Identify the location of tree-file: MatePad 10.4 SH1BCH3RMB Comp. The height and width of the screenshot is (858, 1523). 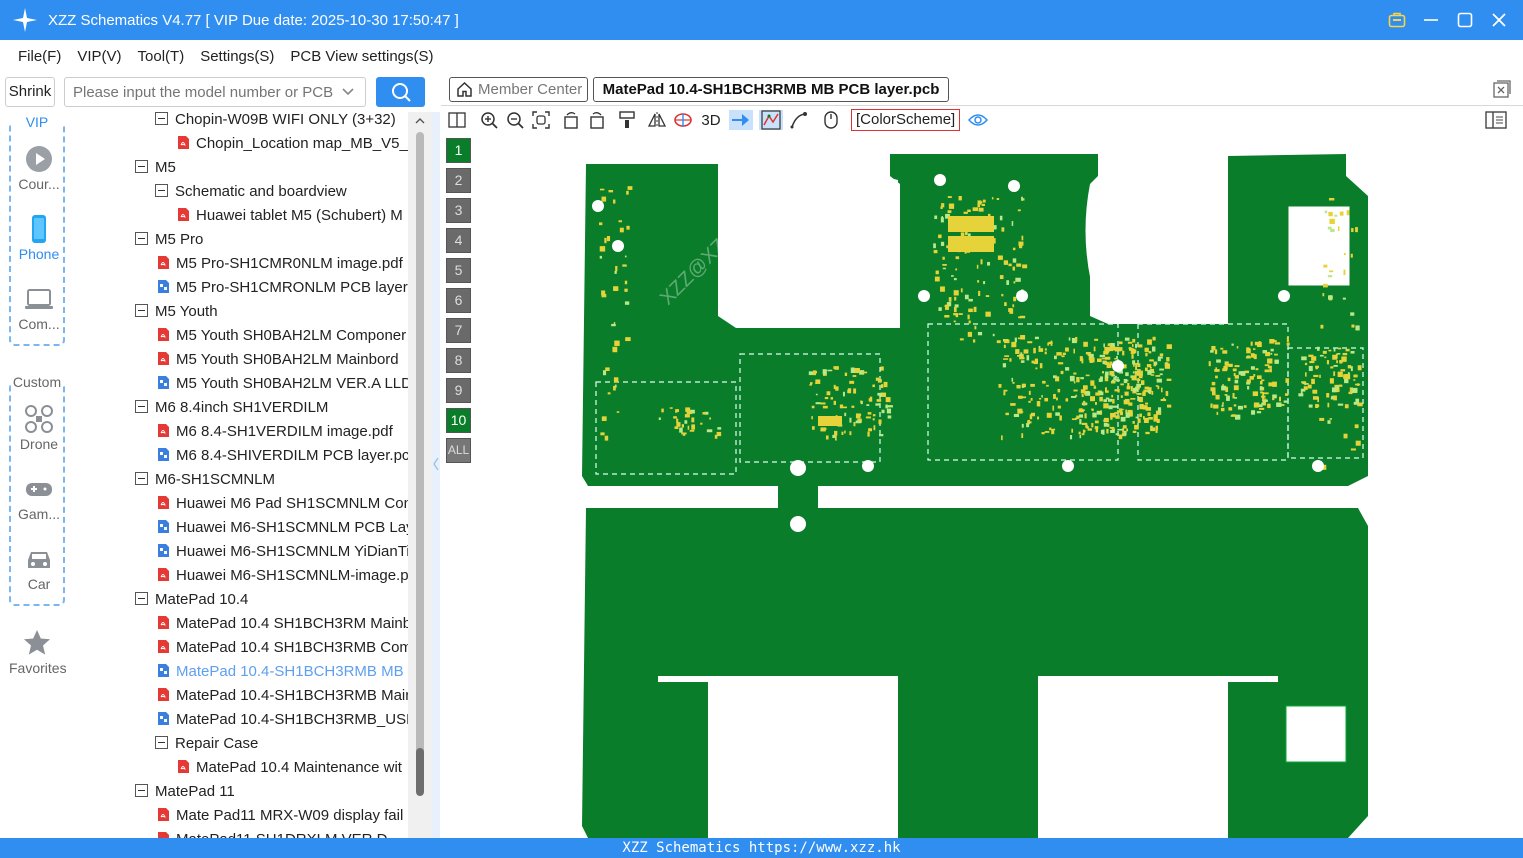
(282, 648).